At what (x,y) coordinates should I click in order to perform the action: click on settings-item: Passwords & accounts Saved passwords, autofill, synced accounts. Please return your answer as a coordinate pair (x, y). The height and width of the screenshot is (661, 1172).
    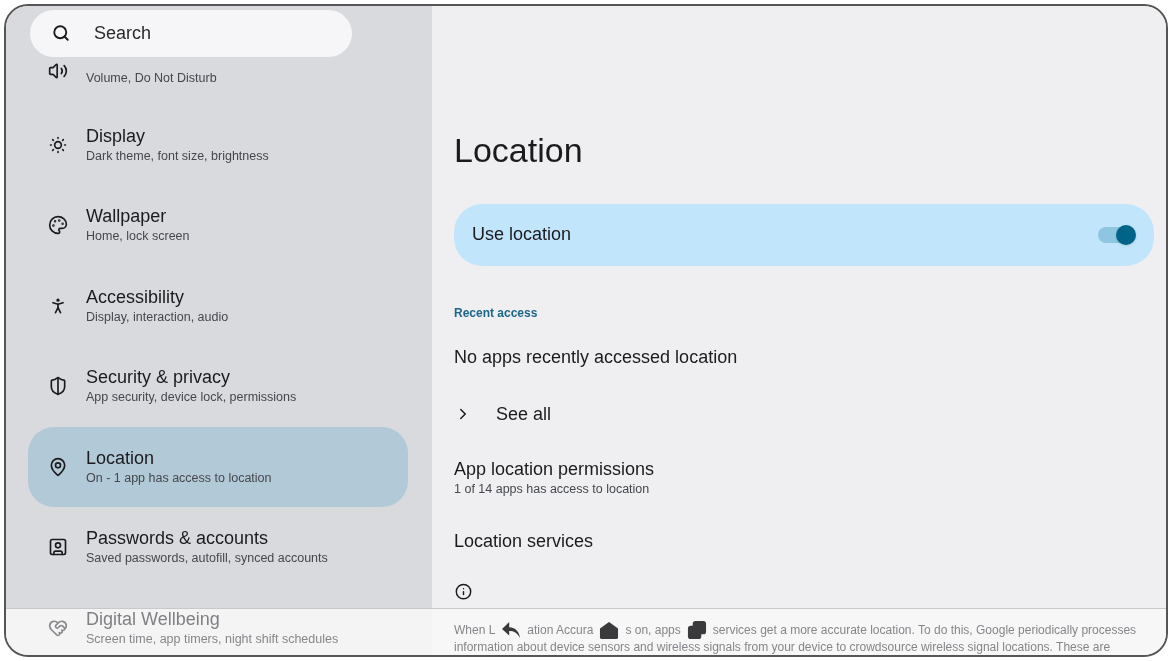
    Looking at the image, I should click on (218, 547).